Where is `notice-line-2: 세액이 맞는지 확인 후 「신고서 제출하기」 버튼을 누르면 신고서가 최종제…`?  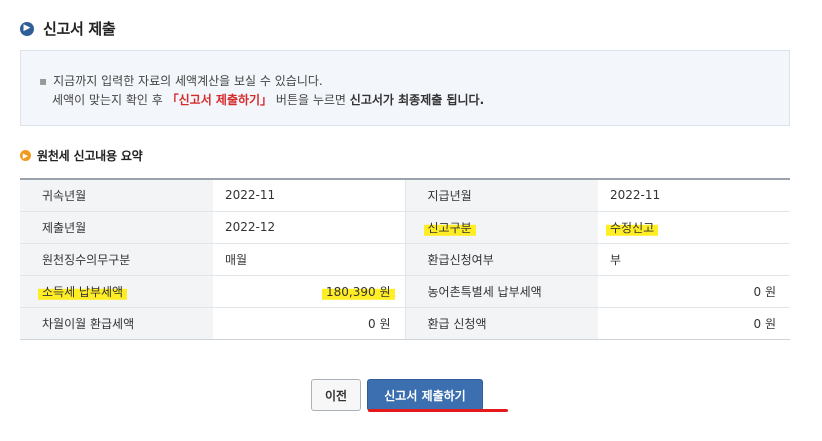
notice-line-2: 세액이 맞는지 확인 후 「신고서 제출하기」 버튼을 누르면 신고서가 최종제… is located at coordinates (414, 100).